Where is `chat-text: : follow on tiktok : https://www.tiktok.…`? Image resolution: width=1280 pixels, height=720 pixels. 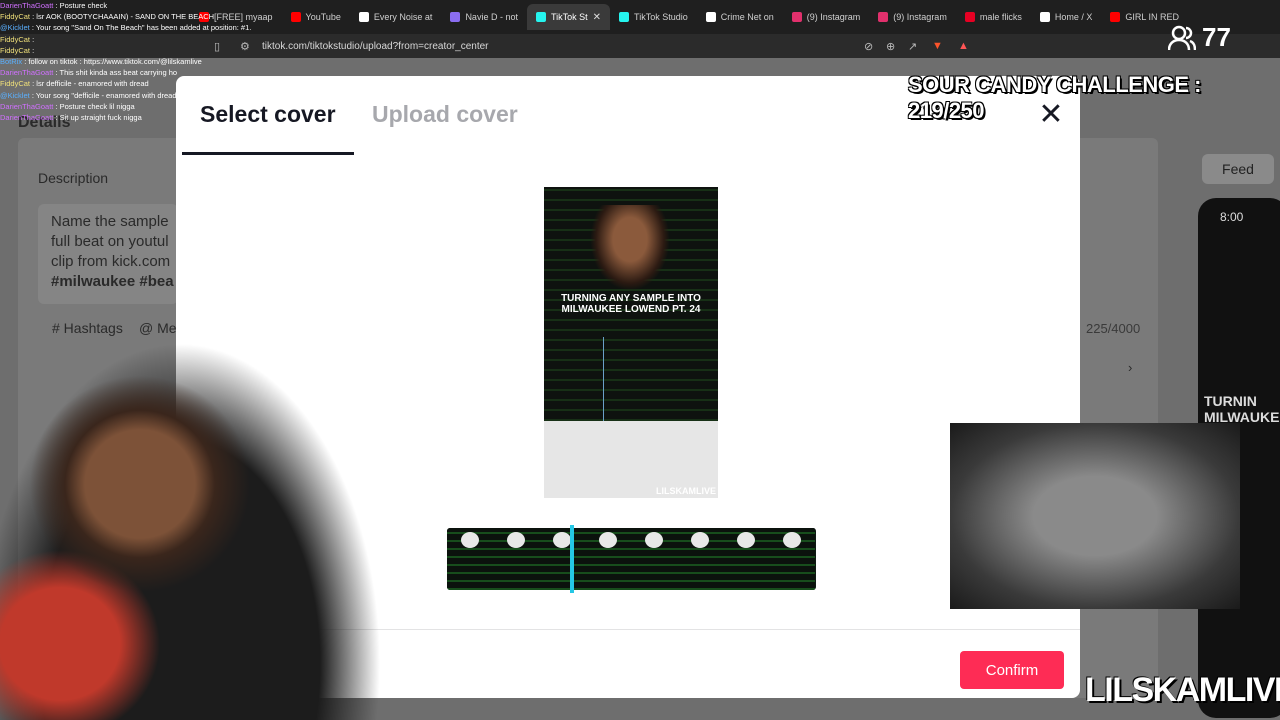 chat-text: : follow on tiktok : https://www.tiktok.… is located at coordinates (113, 62).